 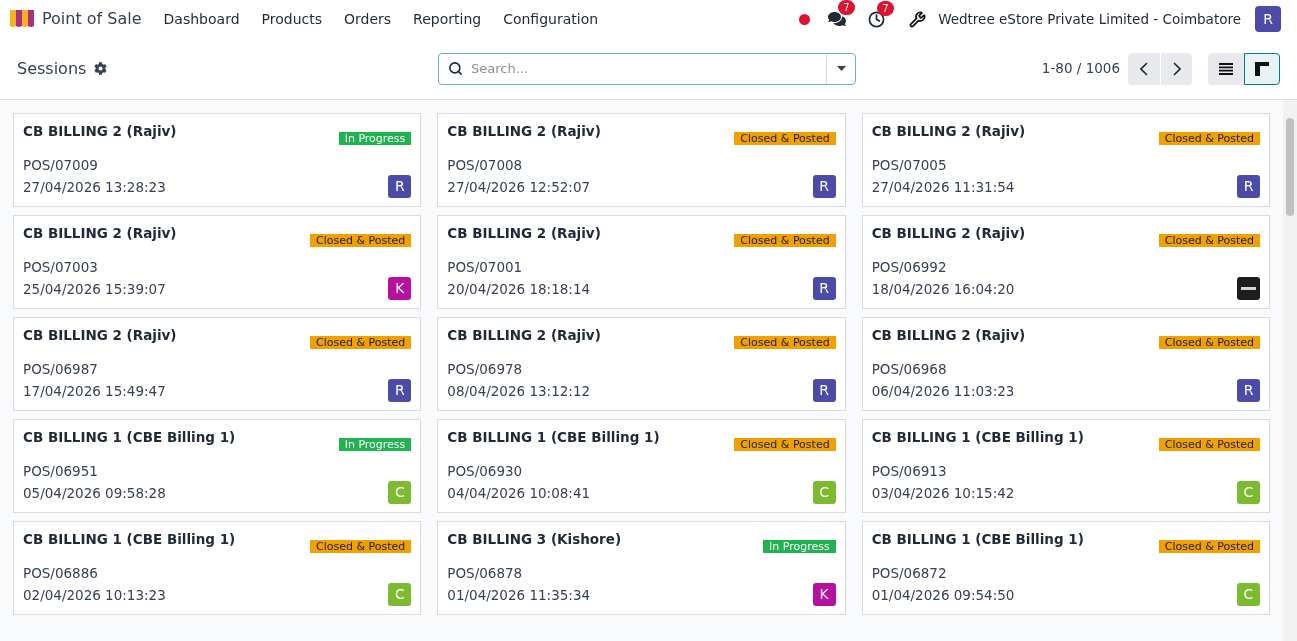 What do you see at coordinates (943, 391) in the screenshot?
I see `session-date: 06/04/2026 11:03:23` at bounding box center [943, 391].